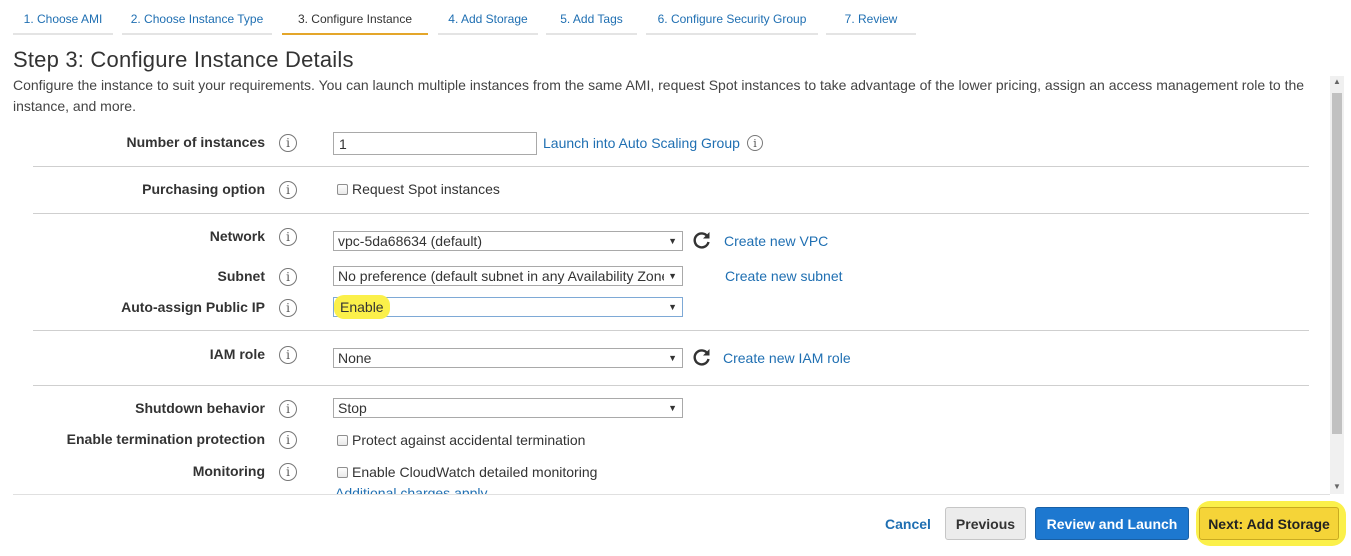  I want to click on spot-instances-checkbox: Request Spot instances, so click(418, 189).